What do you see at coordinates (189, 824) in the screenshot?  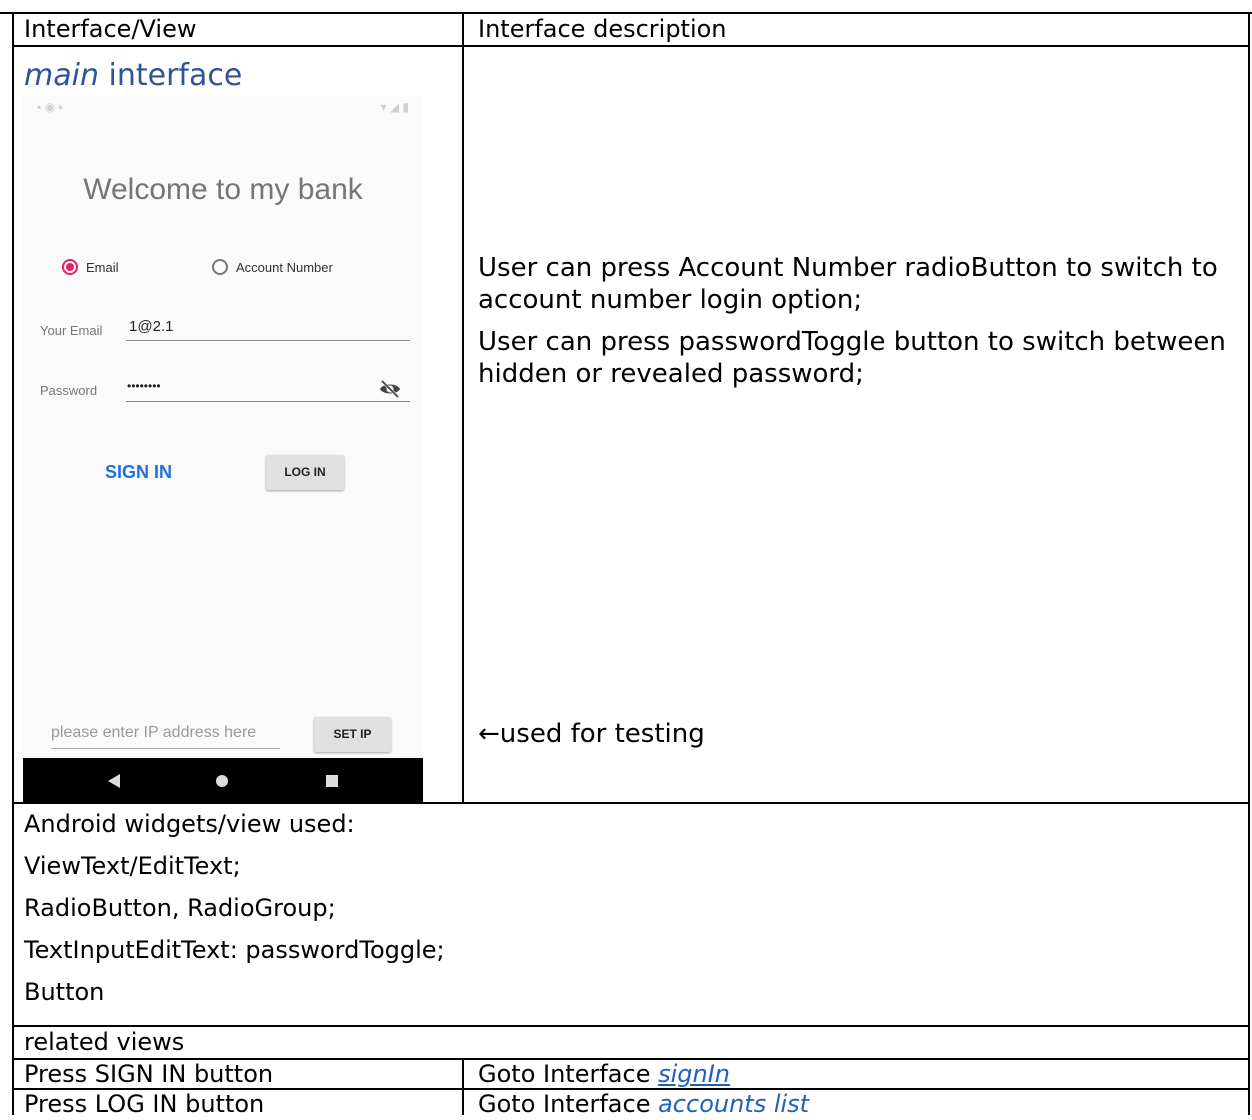 I see `widgets-line: Android widgets/view used:` at bounding box center [189, 824].